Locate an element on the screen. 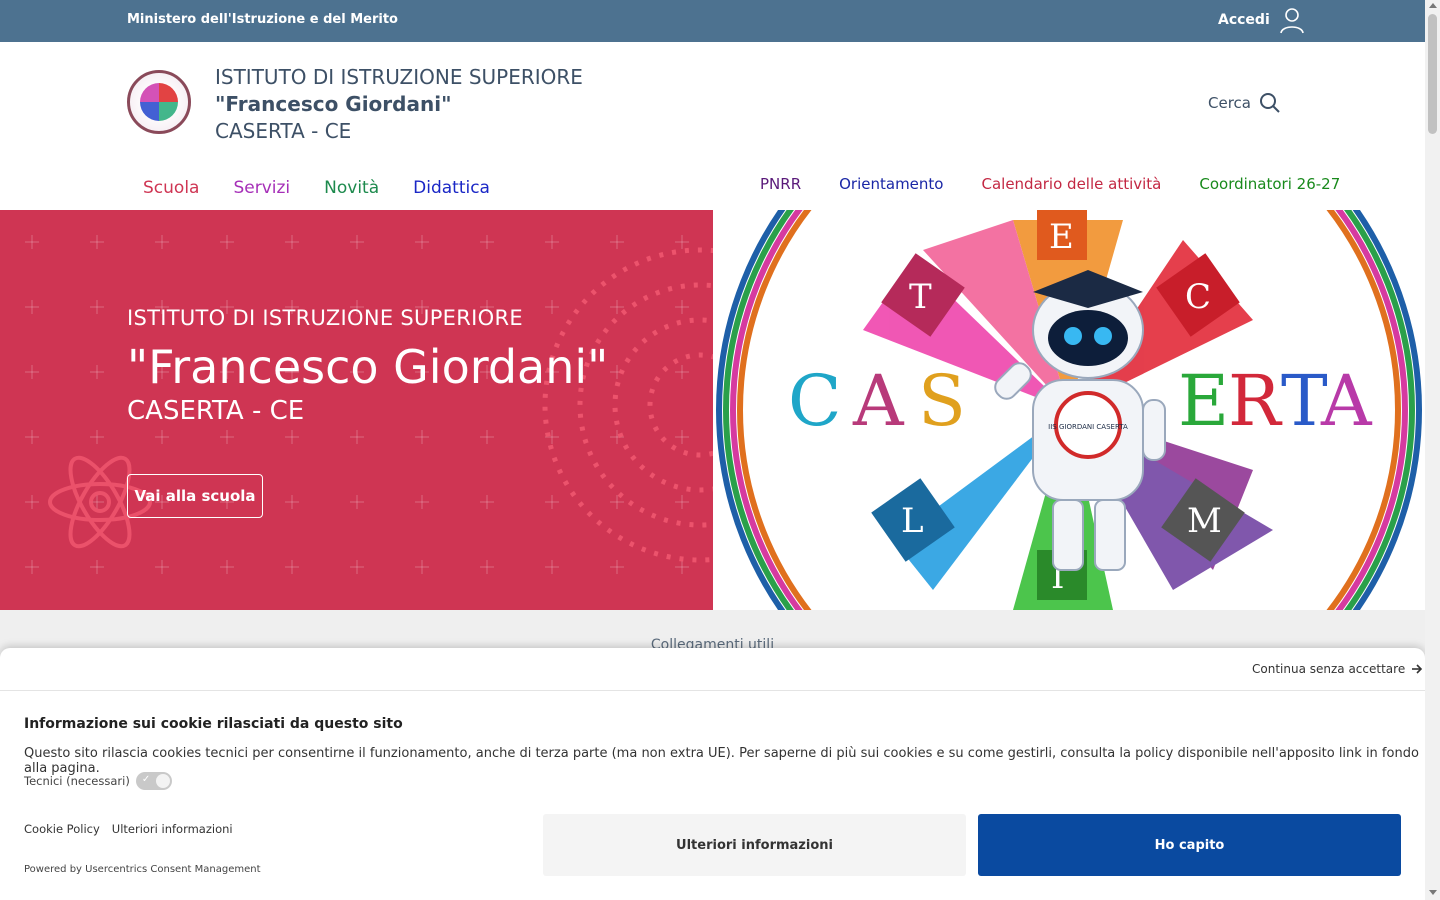 The image size is (1440, 900). nav-item-scuola: Scuola is located at coordinates (171, 188).